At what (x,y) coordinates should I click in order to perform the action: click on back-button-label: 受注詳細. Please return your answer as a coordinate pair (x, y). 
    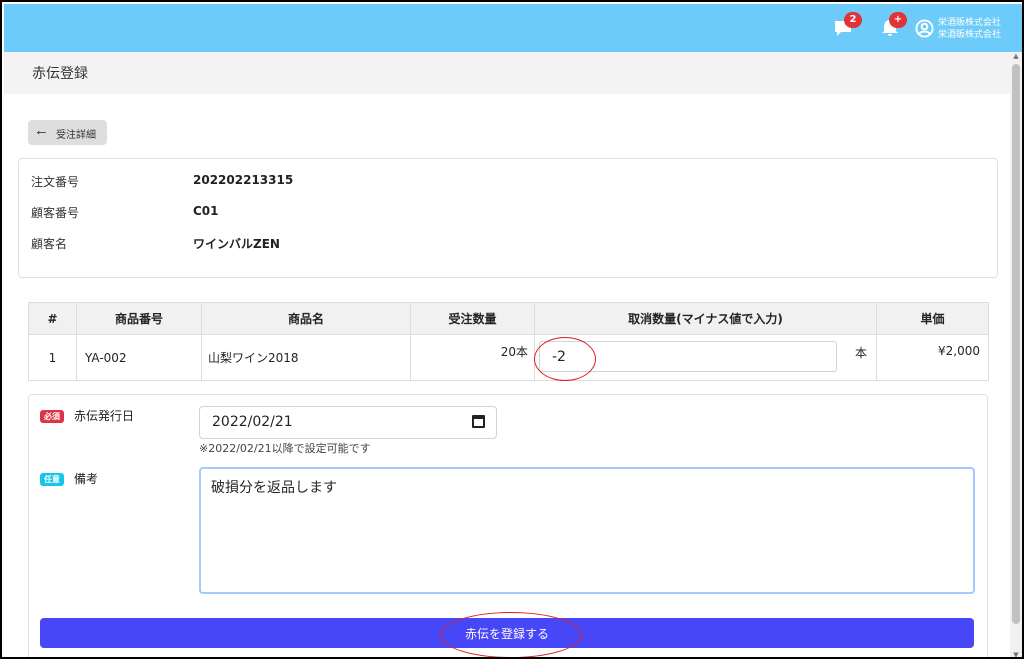
    Looking at the image, I should click on (76, 135).